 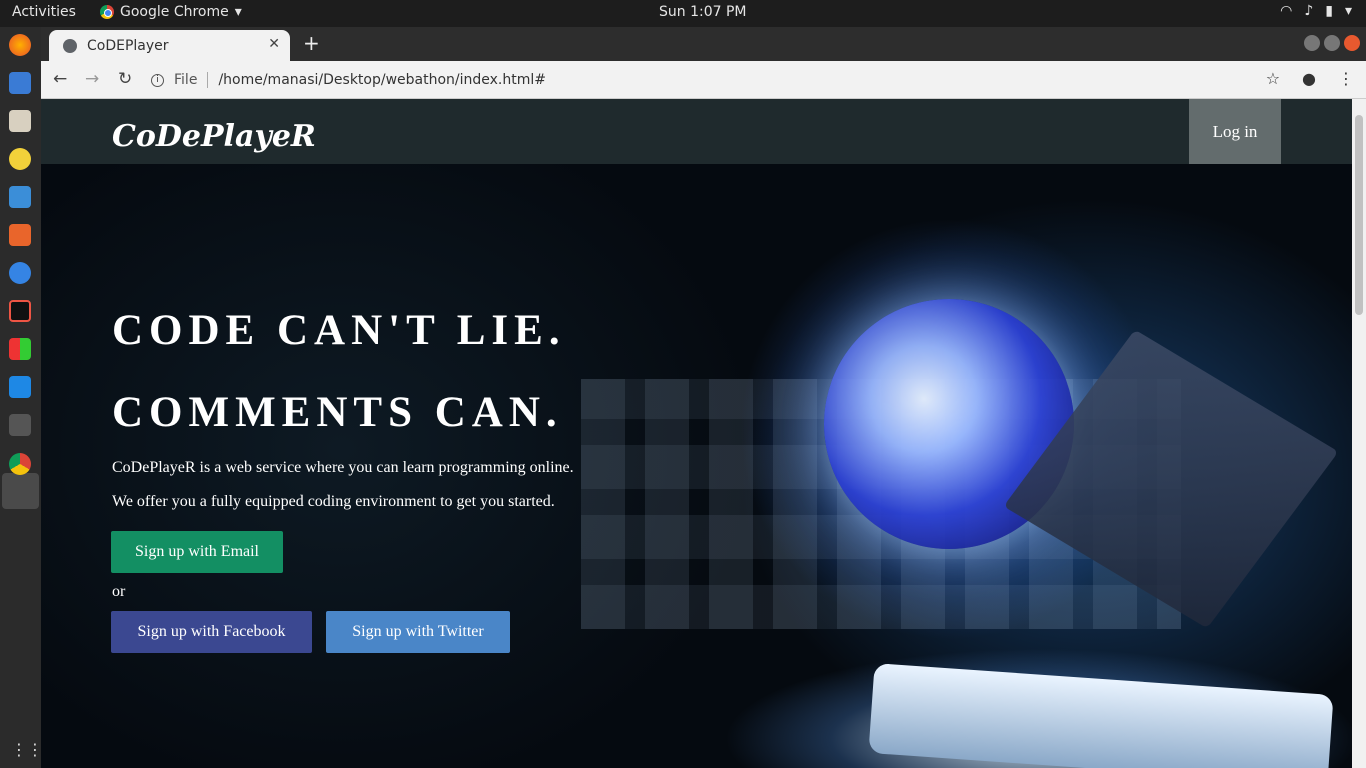 What do you see at coordinates (60, 79) in the screenshot?
I see `back-button: ←` at bounding box center [60, 79].